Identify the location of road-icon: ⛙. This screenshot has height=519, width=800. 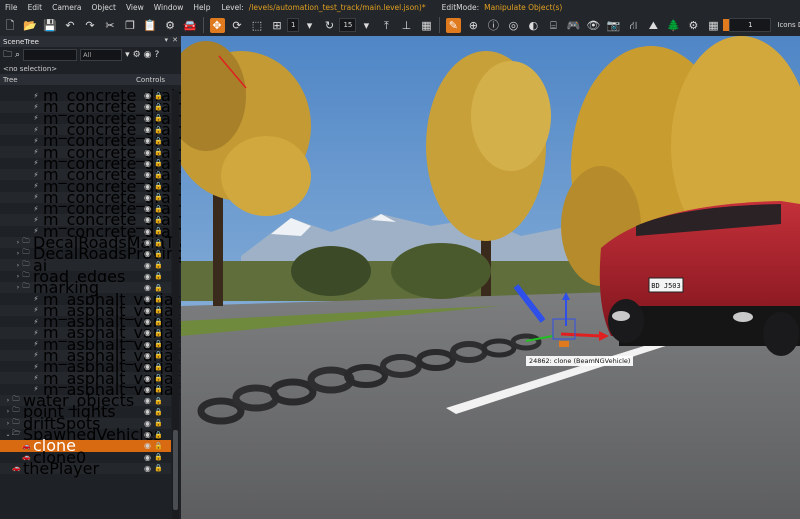
(633, 25).